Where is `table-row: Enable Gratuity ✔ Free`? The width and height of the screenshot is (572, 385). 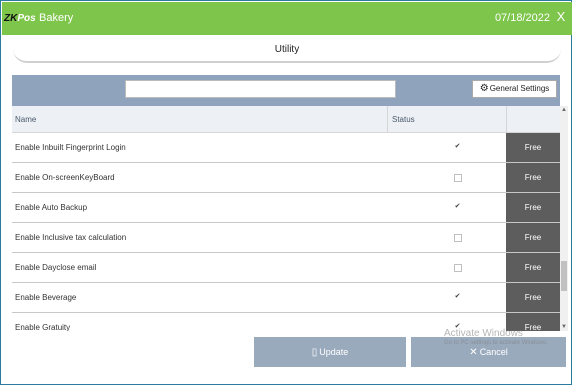 table-row: Enable Gratuity ✔ Free is located at coordinates (286, 322).